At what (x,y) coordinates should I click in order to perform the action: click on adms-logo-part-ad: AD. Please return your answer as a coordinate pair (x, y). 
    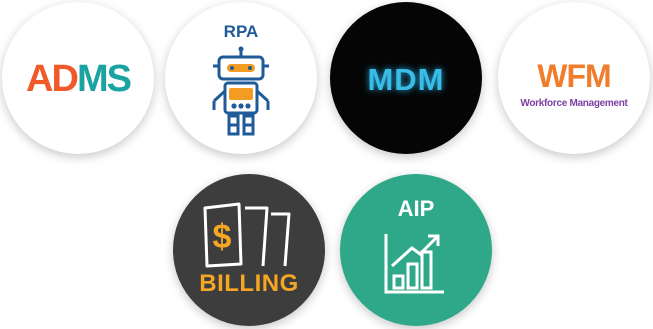
    Looking at the image, I should click on (52, 79).